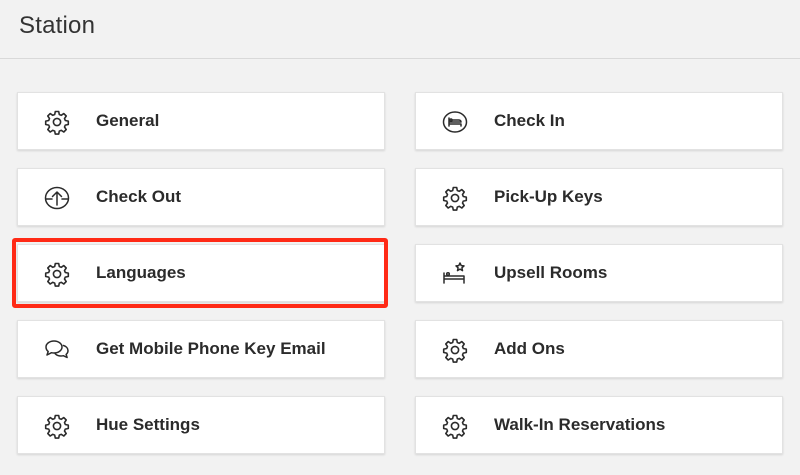 This screenshot has height=475, width=800. I want to click on page-header: Station, so click(400, 29).